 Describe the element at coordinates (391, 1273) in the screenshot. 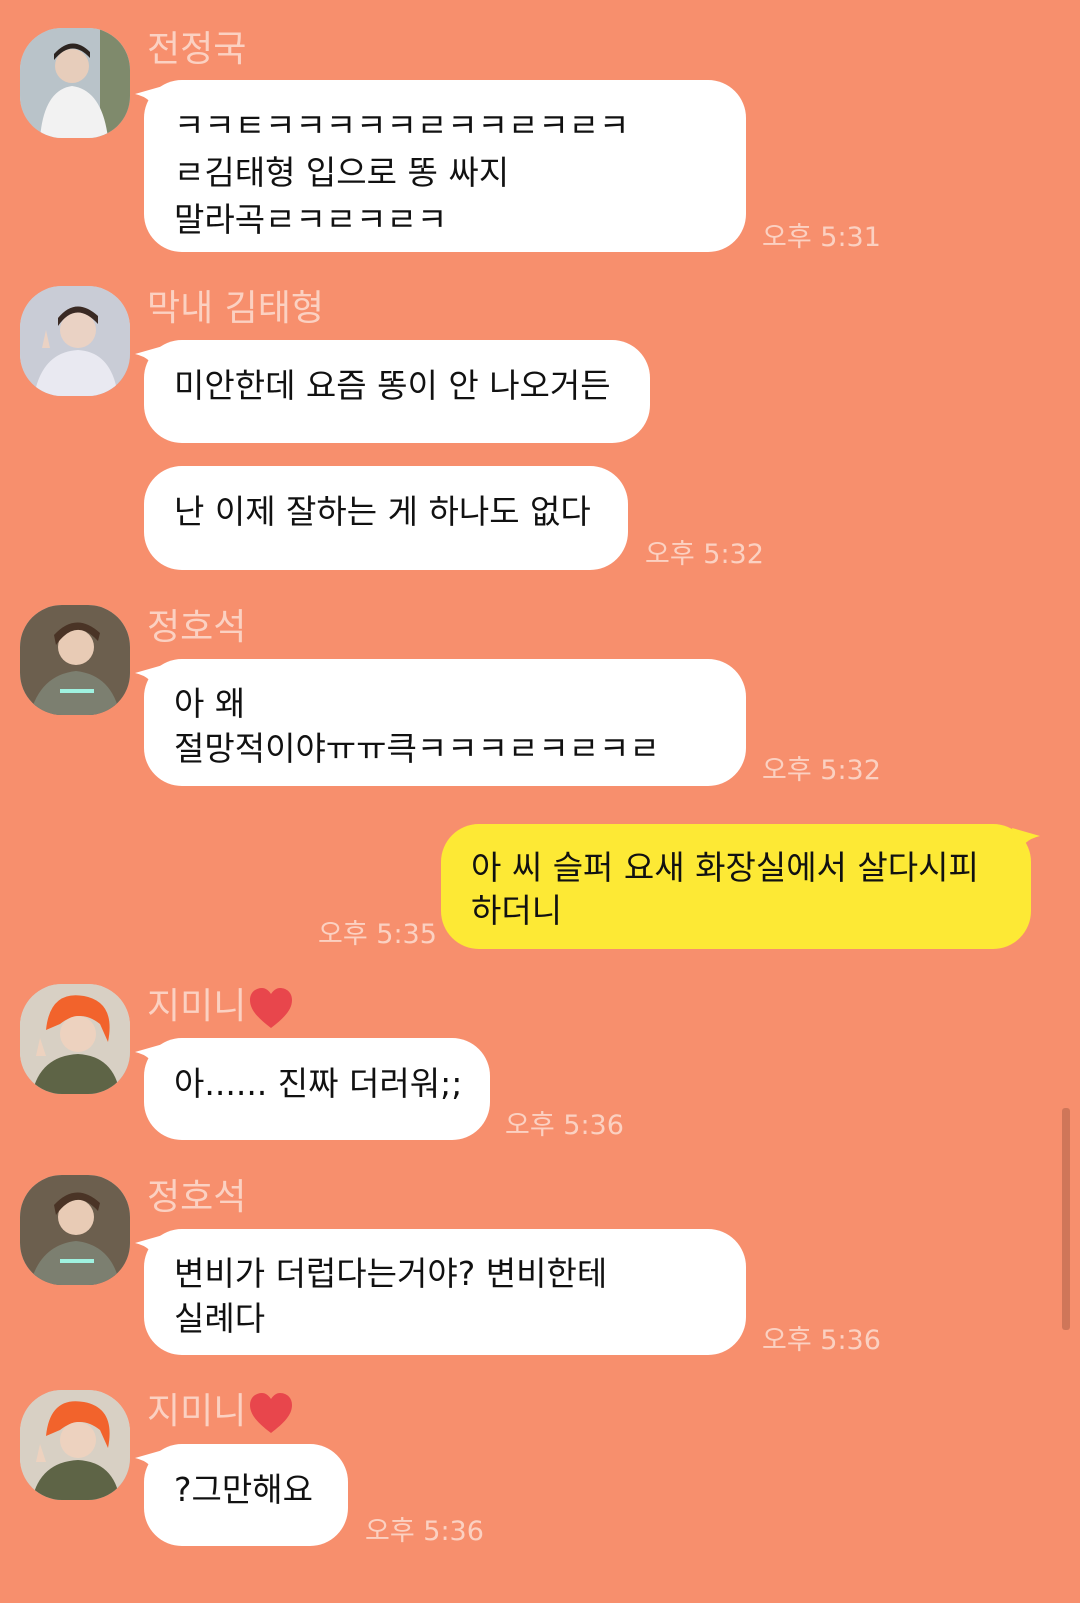

I see `message-line: 변비가 더럽다는거야? 변비한테` at that location.